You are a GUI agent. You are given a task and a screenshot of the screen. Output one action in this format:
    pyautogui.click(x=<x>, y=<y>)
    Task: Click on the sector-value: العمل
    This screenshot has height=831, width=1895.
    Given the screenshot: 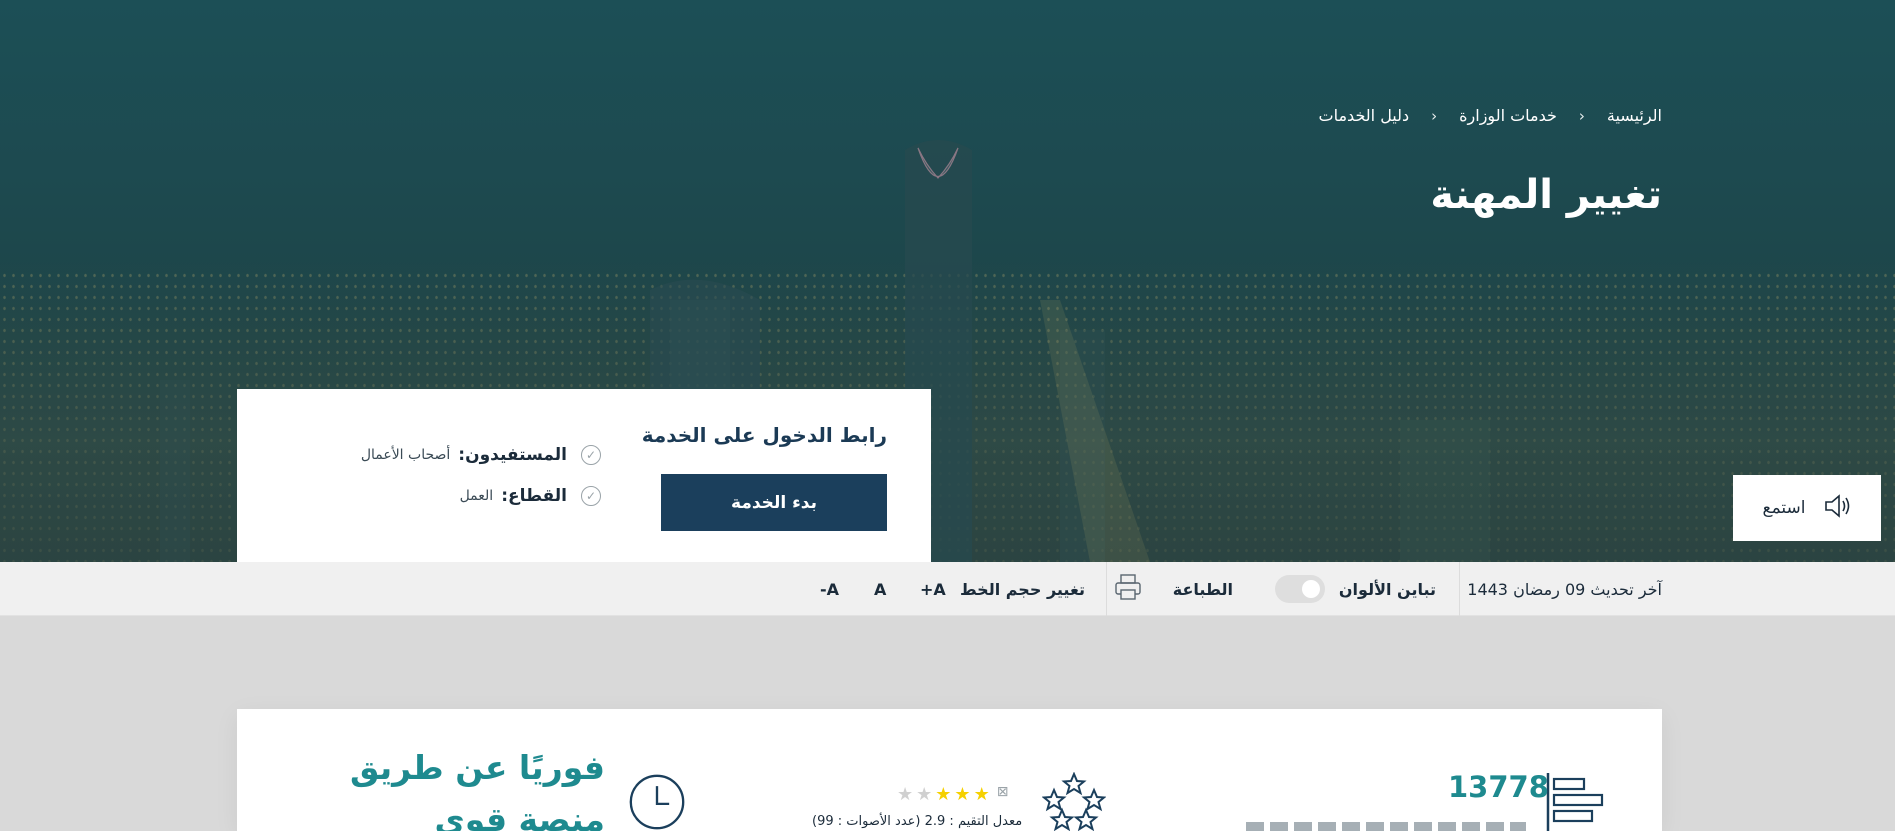 What is the action you would take?
    pyautogui.click(x=476, y=496)
    